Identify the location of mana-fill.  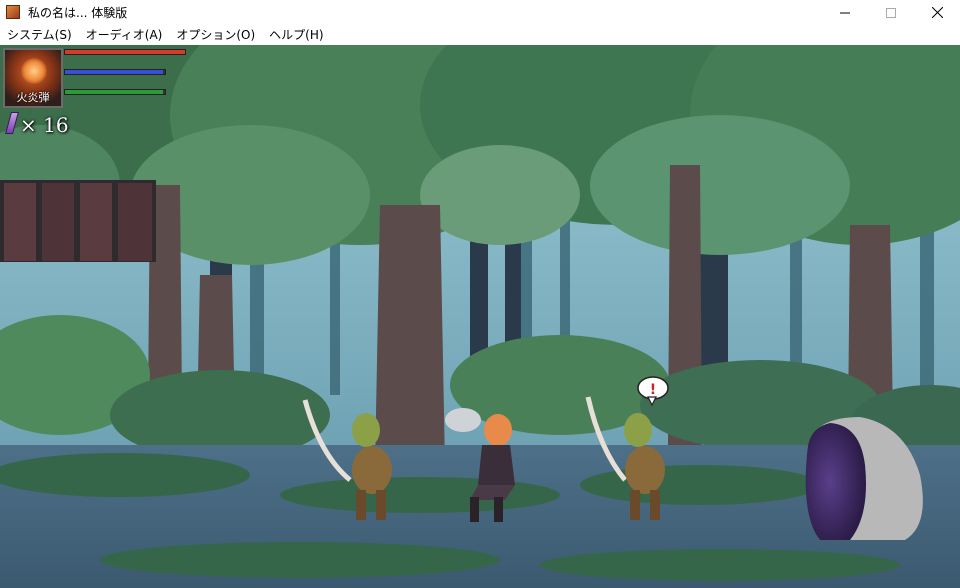
(114, 72).